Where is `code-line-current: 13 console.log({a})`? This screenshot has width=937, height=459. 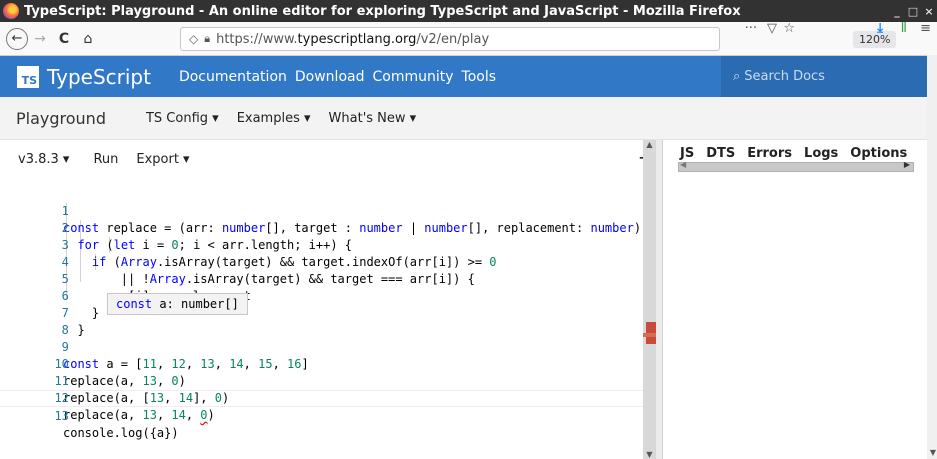
code-line-current: 13 console.log({a}) is located at coordinates (322, 415).